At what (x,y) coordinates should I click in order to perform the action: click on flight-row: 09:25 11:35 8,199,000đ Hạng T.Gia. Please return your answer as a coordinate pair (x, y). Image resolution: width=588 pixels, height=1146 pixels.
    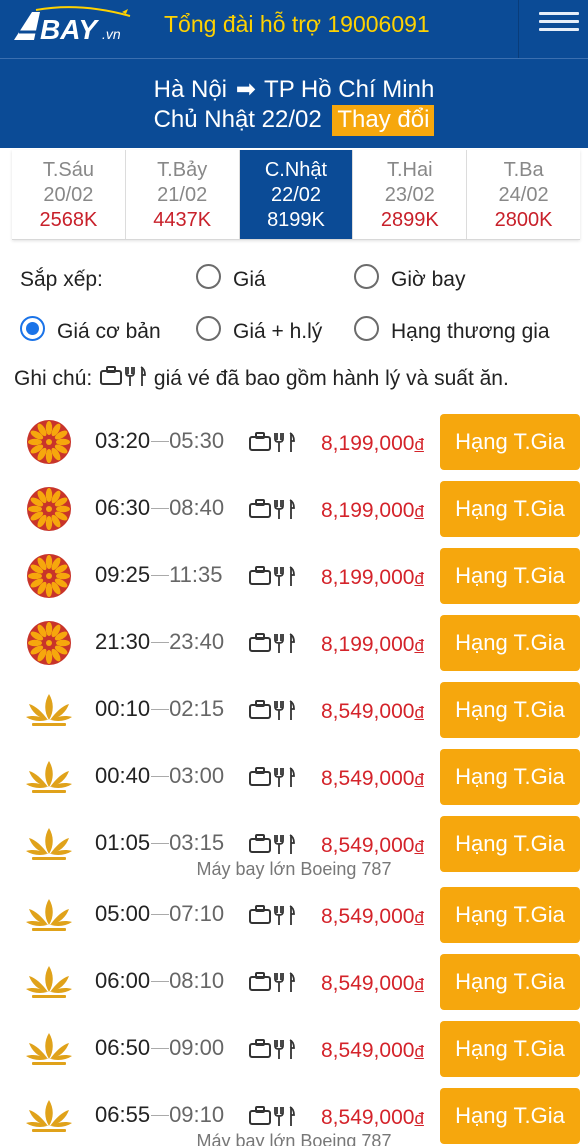
    Looking at the image, I should click on (294, 576).